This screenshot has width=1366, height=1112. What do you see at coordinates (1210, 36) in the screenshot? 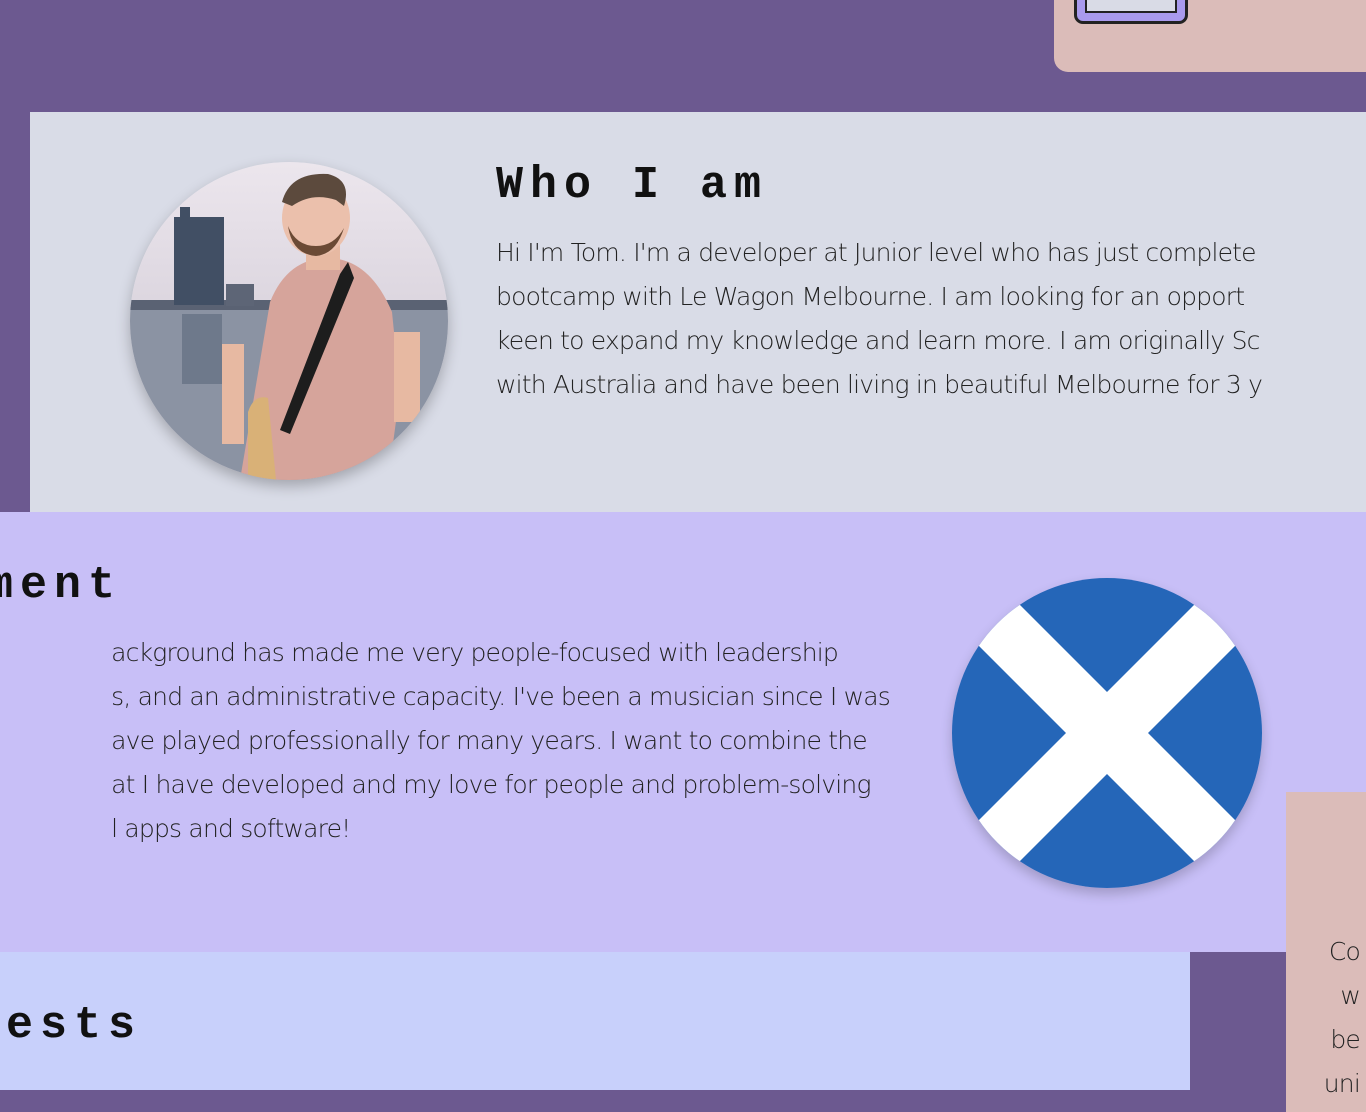
I see `top-card` at bounding box center [1210, 36].